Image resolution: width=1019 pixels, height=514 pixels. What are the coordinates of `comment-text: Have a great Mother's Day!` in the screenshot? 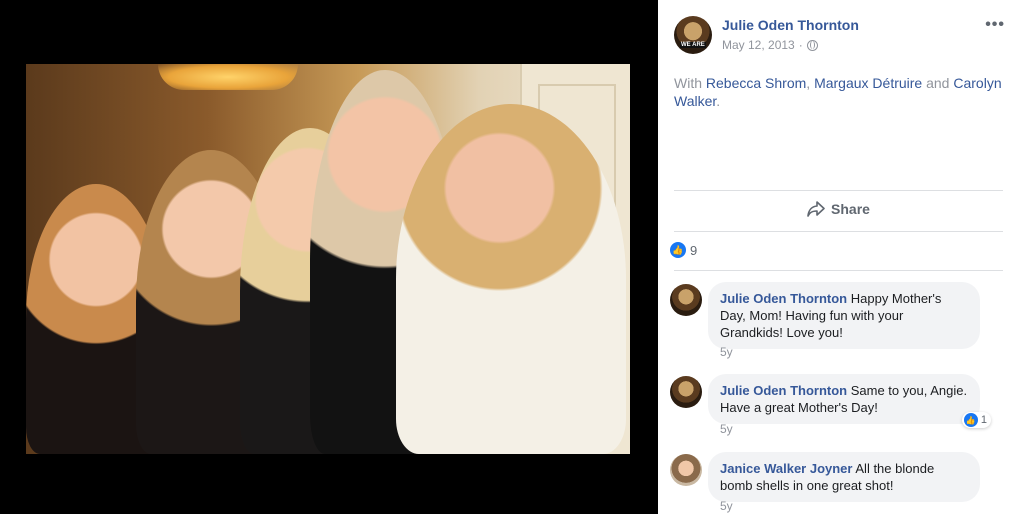 It's located at (799, 407).